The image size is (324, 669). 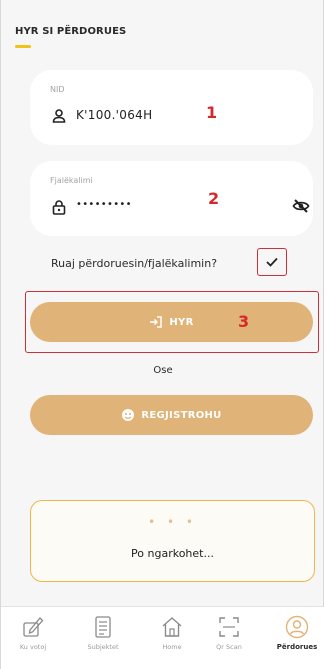 What do you see at coordinates (244, 321) in the screenshot?
I see `annotation-marker-3: 3` at bounding box center [244, 321].